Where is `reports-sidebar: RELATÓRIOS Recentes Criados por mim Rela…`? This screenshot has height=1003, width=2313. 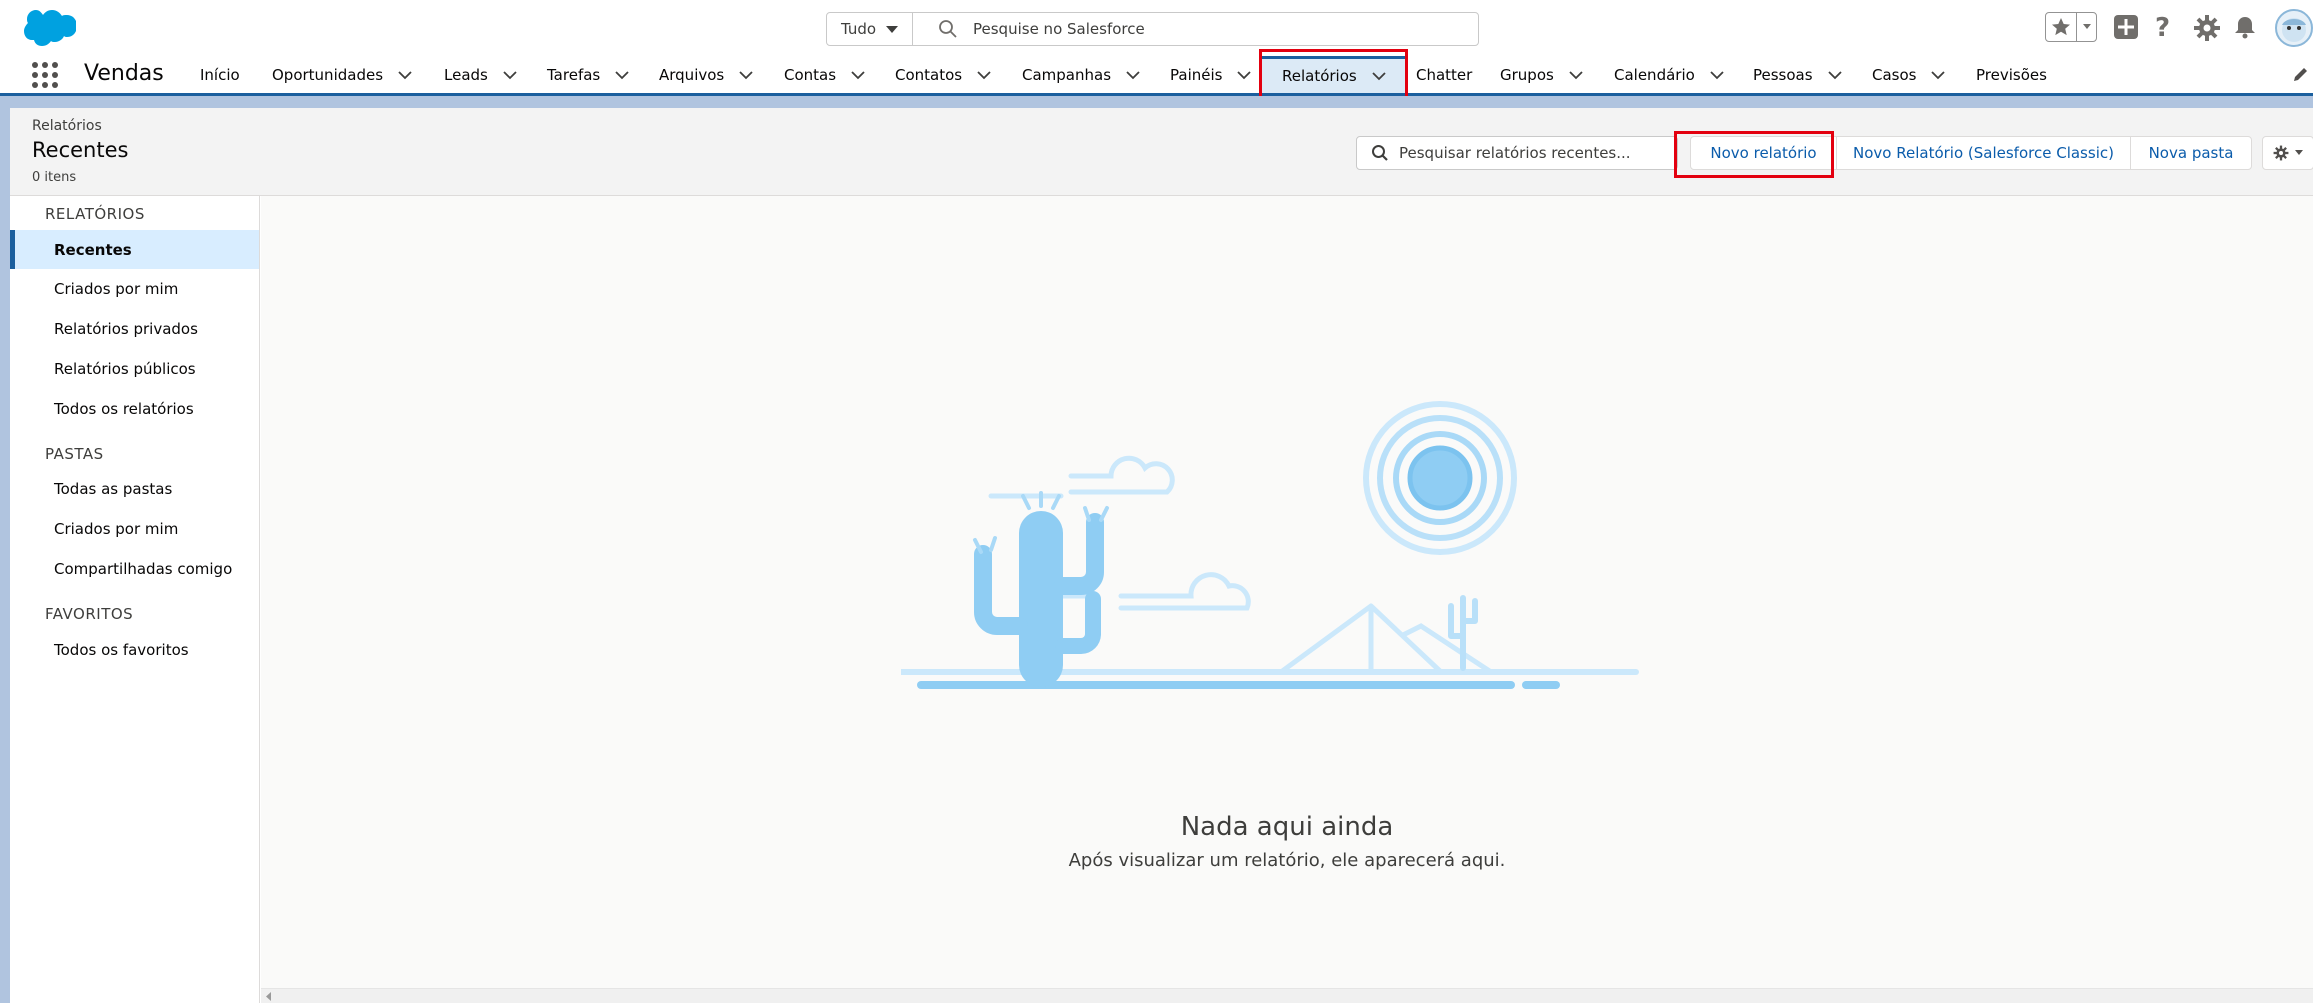 reports-sidebar: RELATÓRIOS Recentes Criados por mim Rela… is located at coordinates (135, 599).